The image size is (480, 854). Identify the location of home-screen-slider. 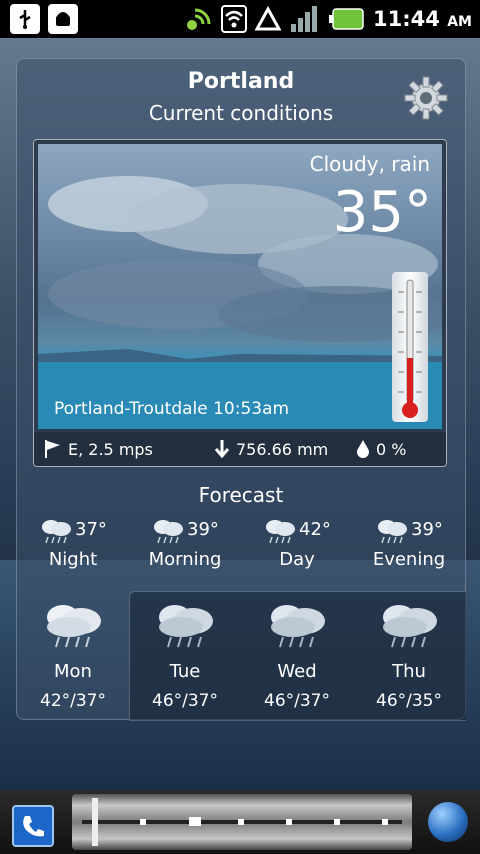
(242, 822).